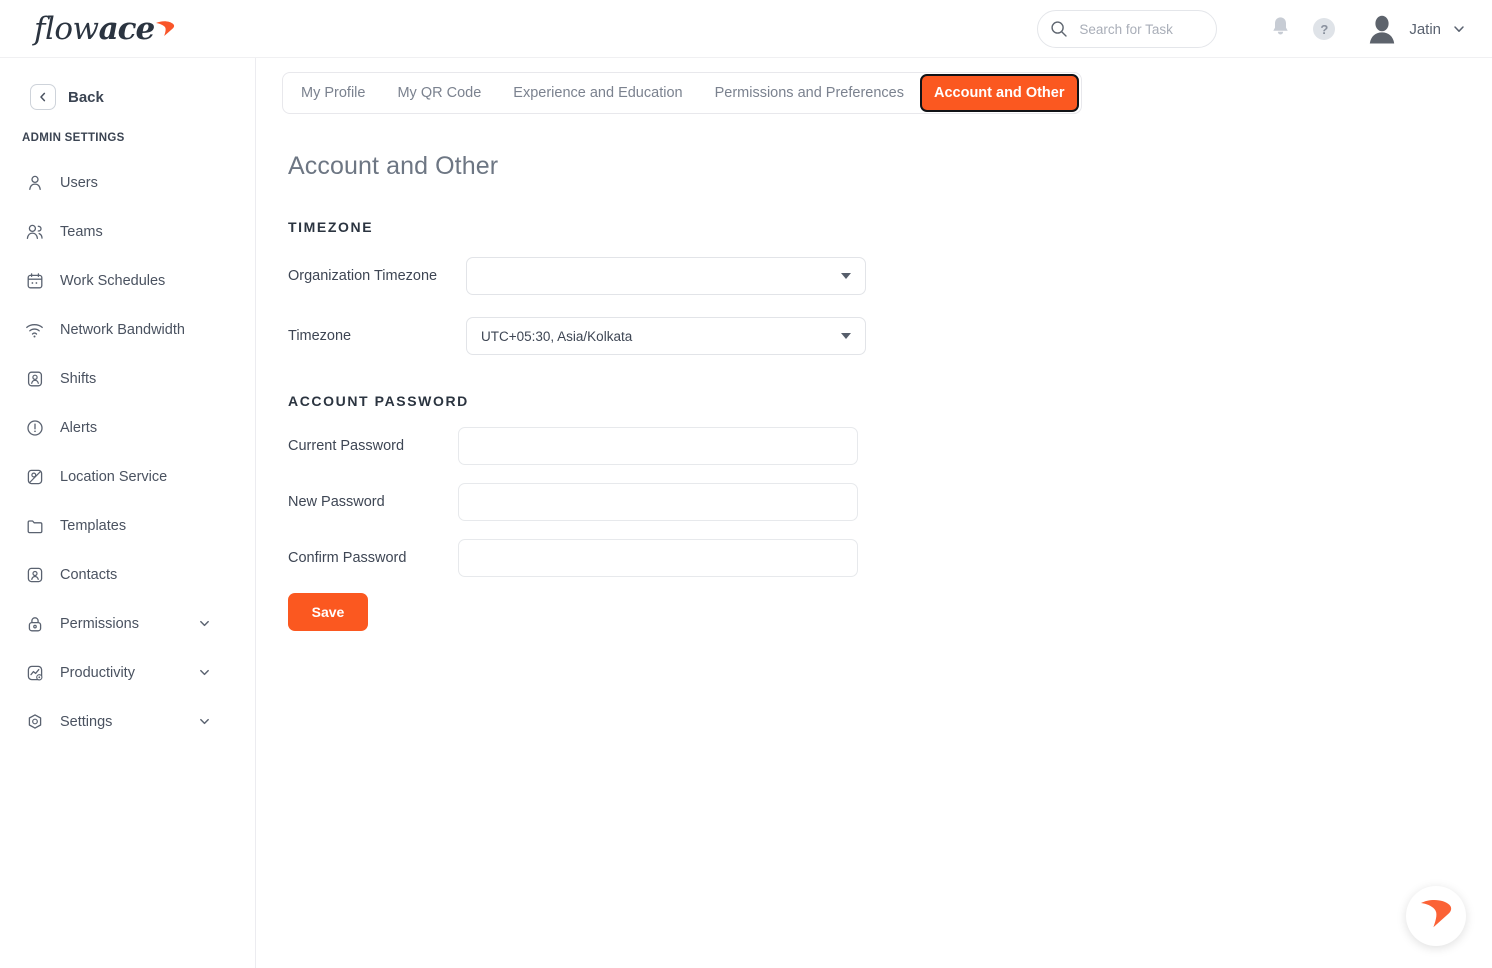 This screenshot has width=1492, height=968. Describe the element at coordinates (666, 336) in the screenshot. I see `timezone-select: UTC+05:30, Asia/Kolkata` at that location.